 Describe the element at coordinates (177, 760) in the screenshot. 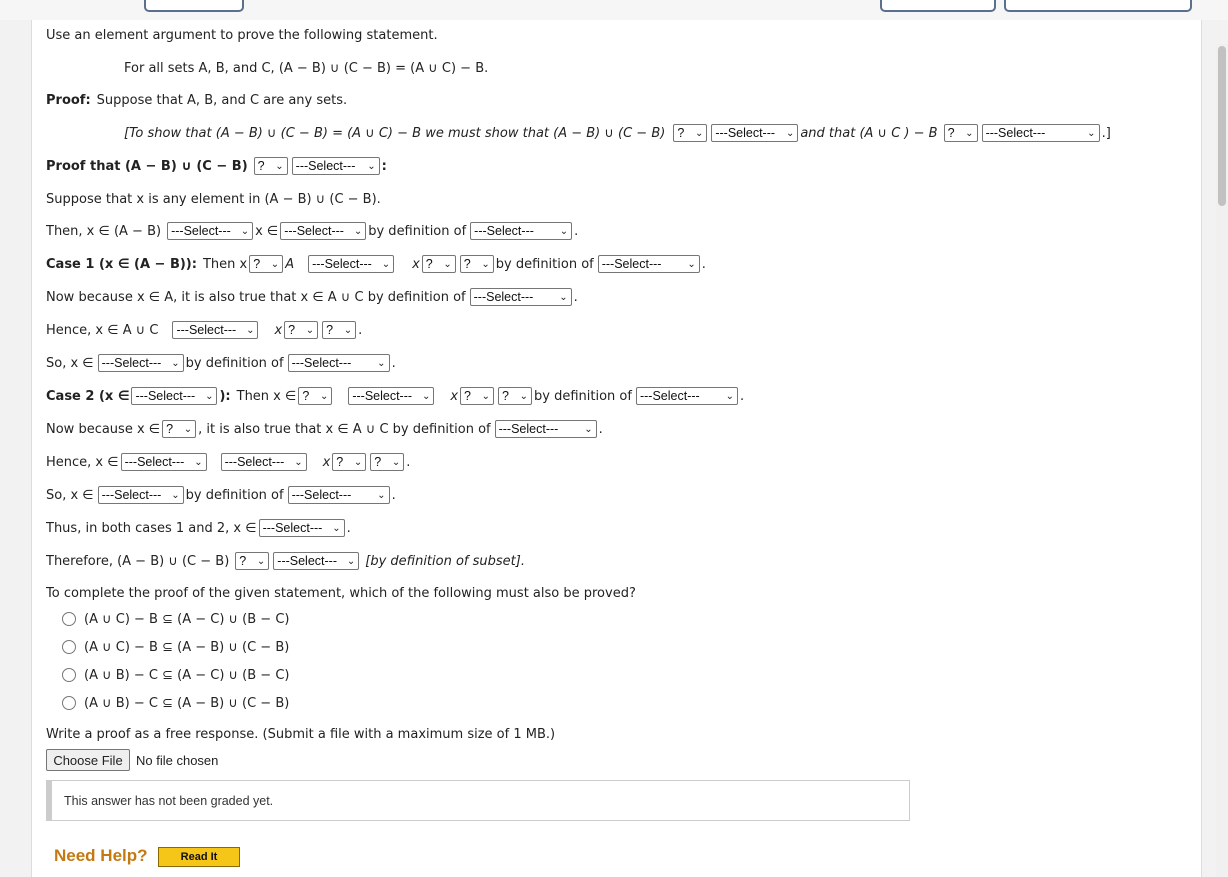

I see `no-file-label: No file chosen` at that location.